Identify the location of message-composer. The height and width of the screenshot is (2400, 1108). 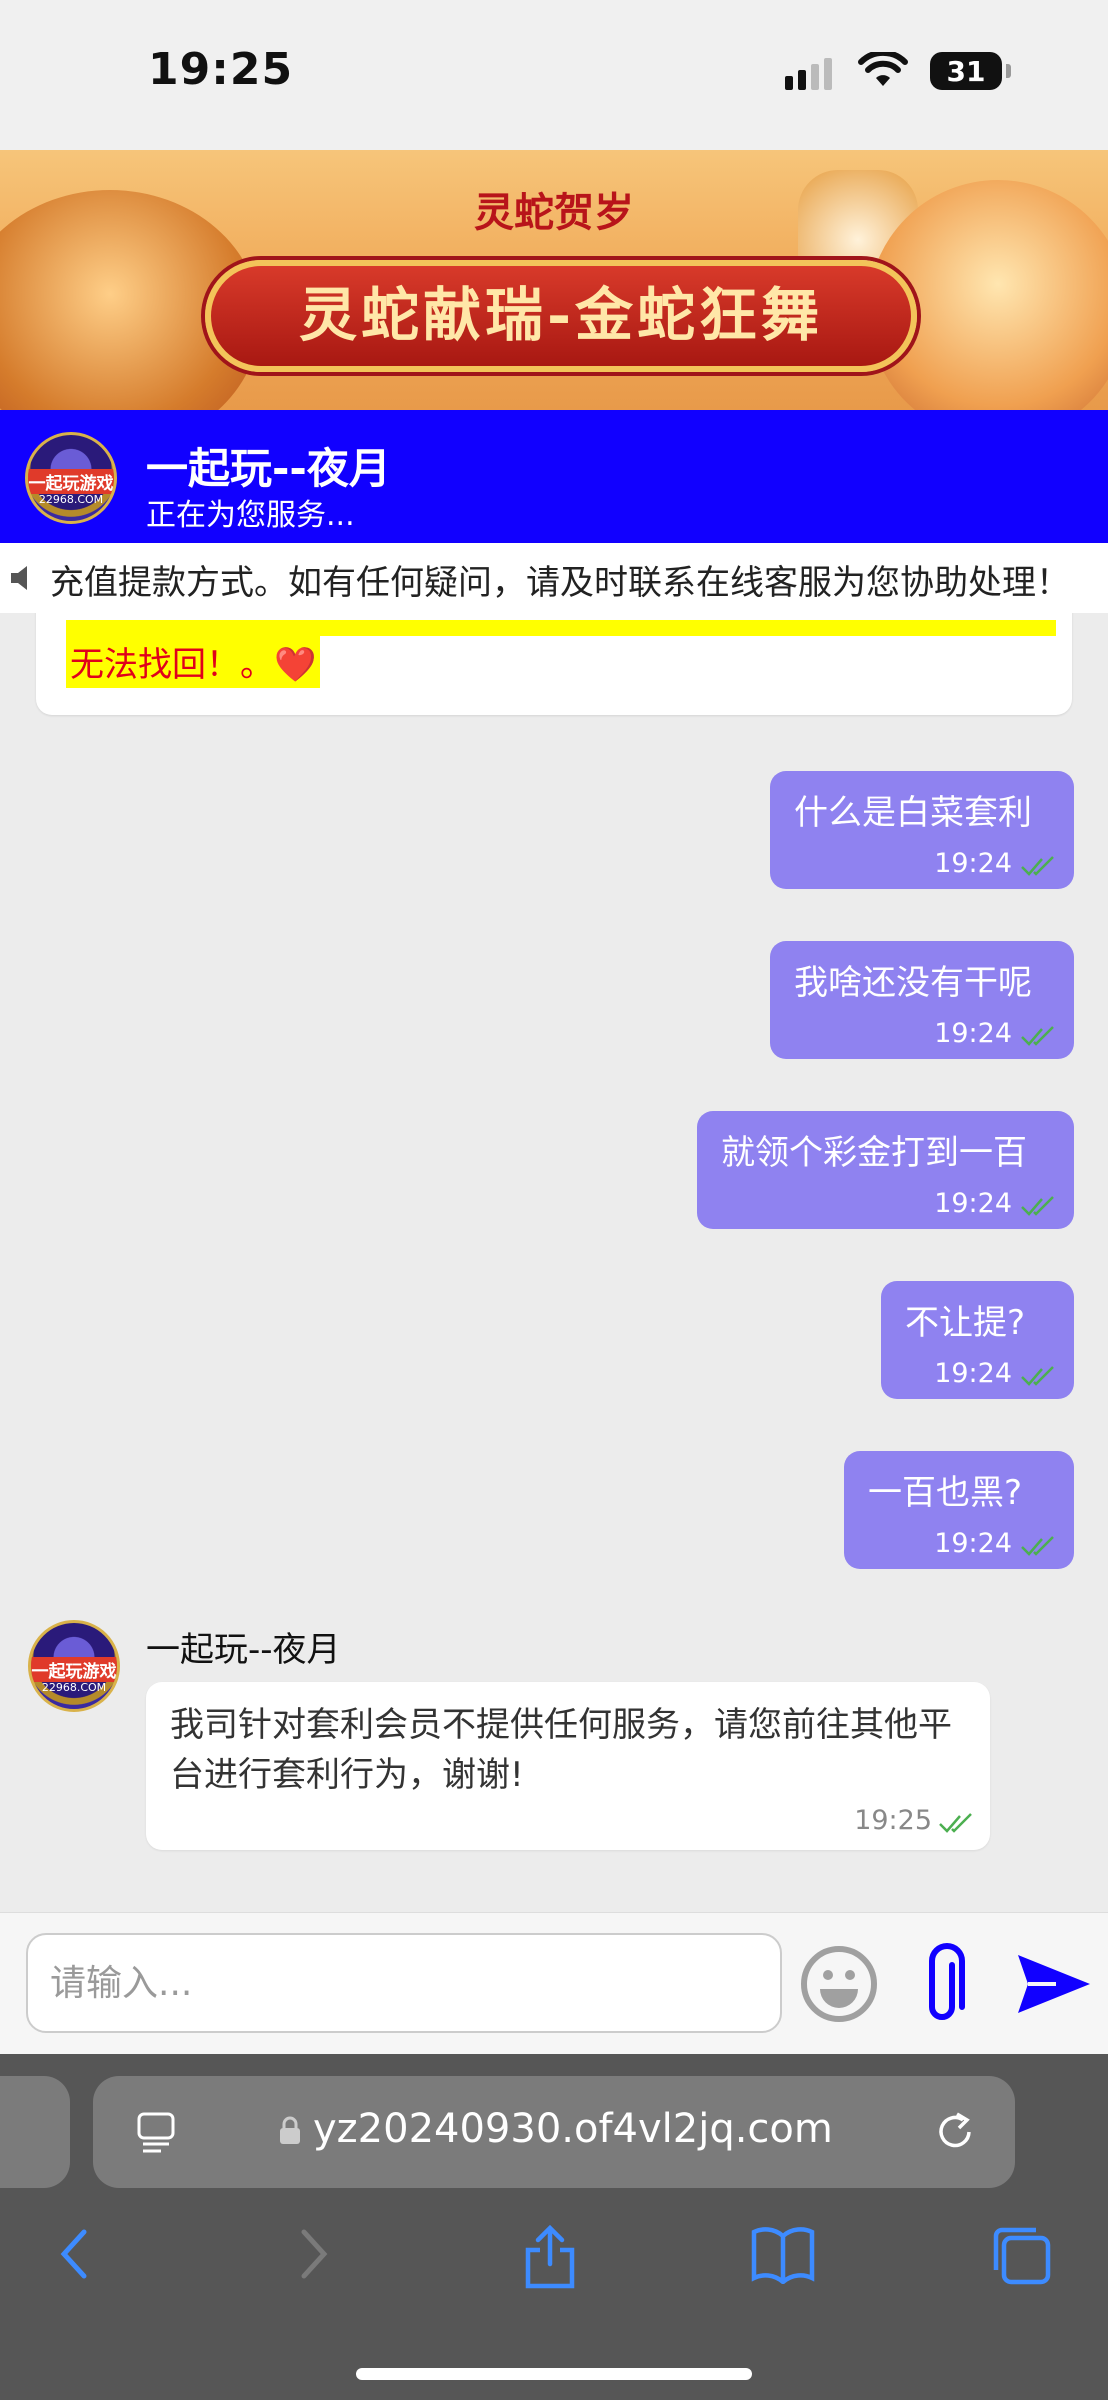
(554, 1983).